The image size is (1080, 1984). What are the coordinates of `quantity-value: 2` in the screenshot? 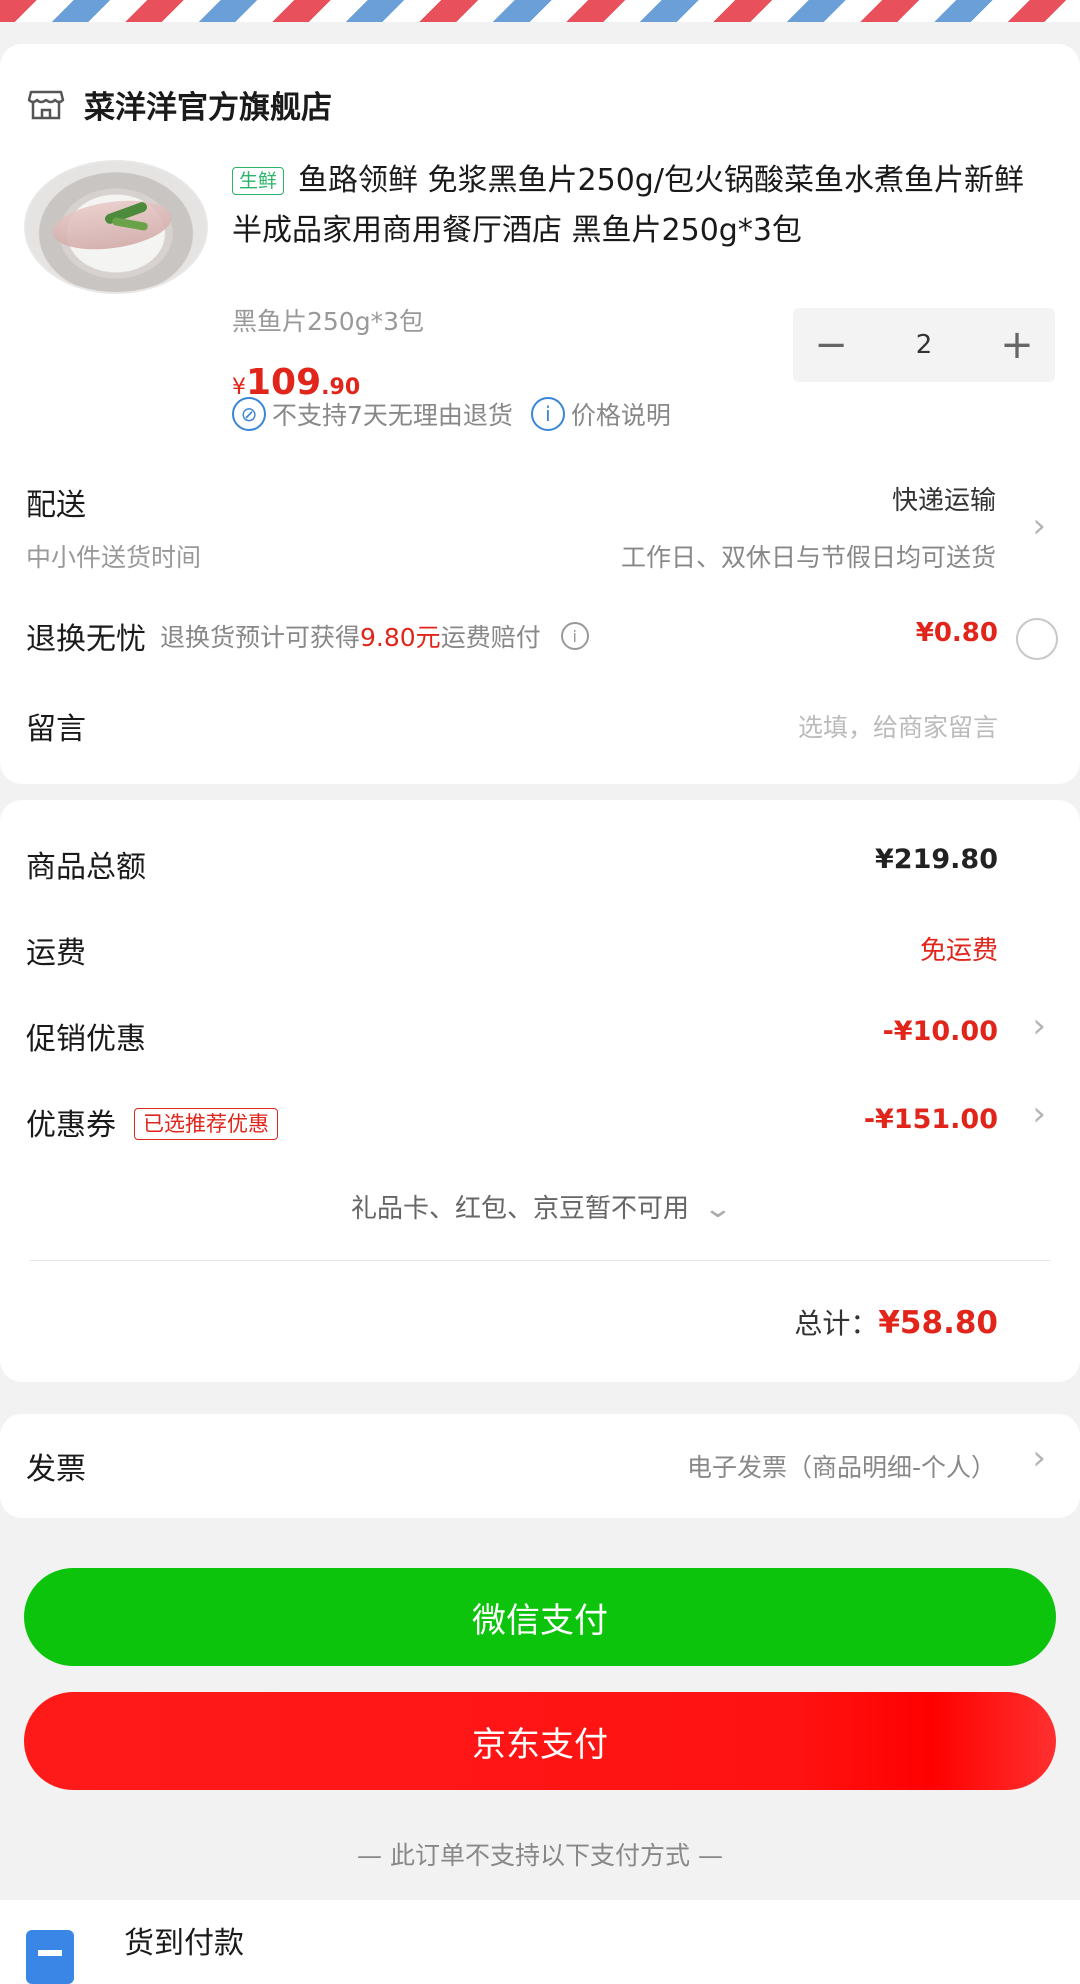 It's located at (924, 345).